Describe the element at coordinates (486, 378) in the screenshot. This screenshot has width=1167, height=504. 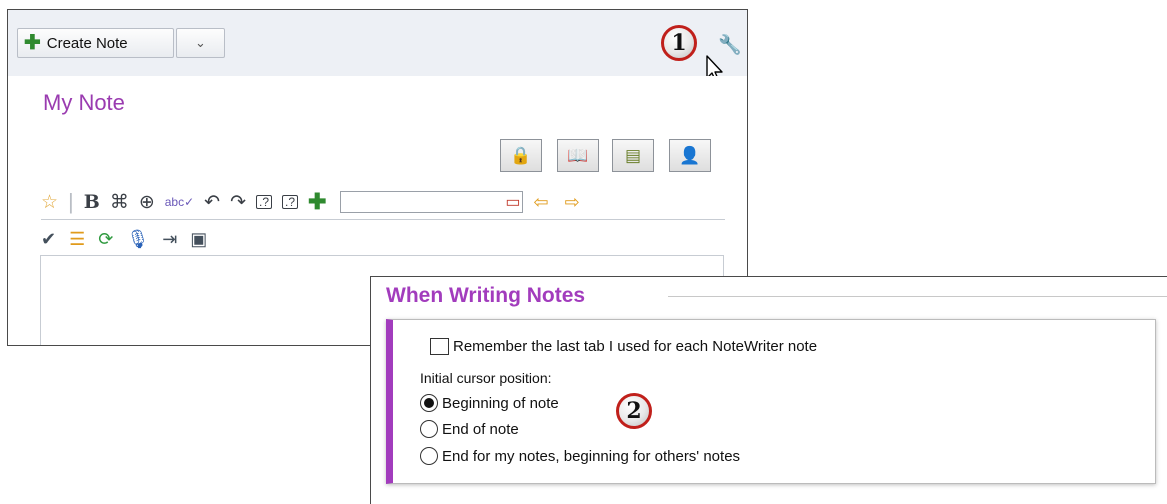
I see `cursor-position-label: Initial cursor position:` at that location.